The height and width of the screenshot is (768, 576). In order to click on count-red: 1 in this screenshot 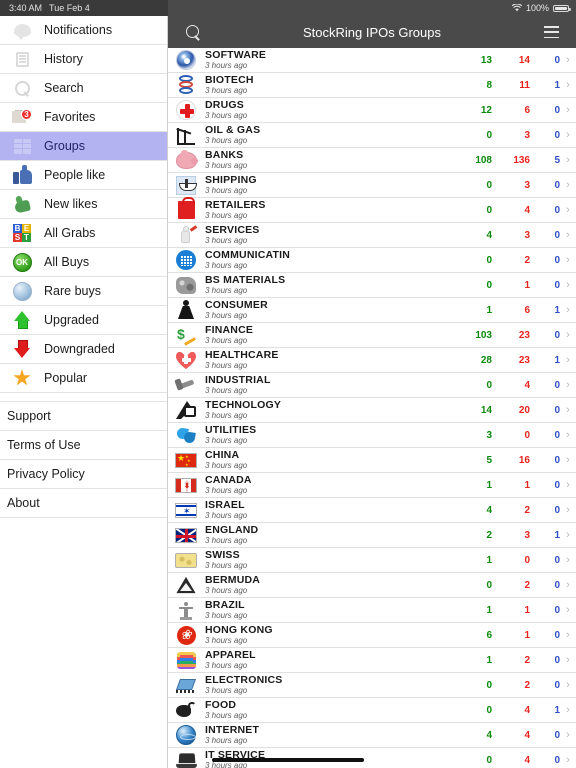, I will do `click(527, 485)`.